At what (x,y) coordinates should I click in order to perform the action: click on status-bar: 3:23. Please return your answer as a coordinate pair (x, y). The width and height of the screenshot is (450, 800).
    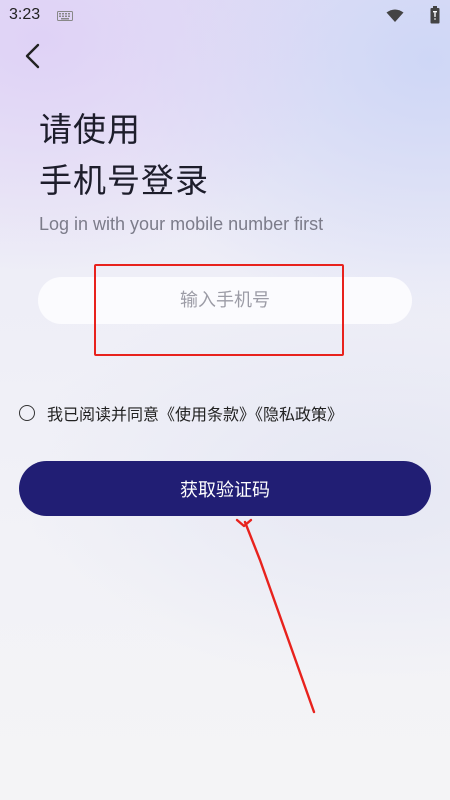
    Looking at the image, I should click on (225, 16).